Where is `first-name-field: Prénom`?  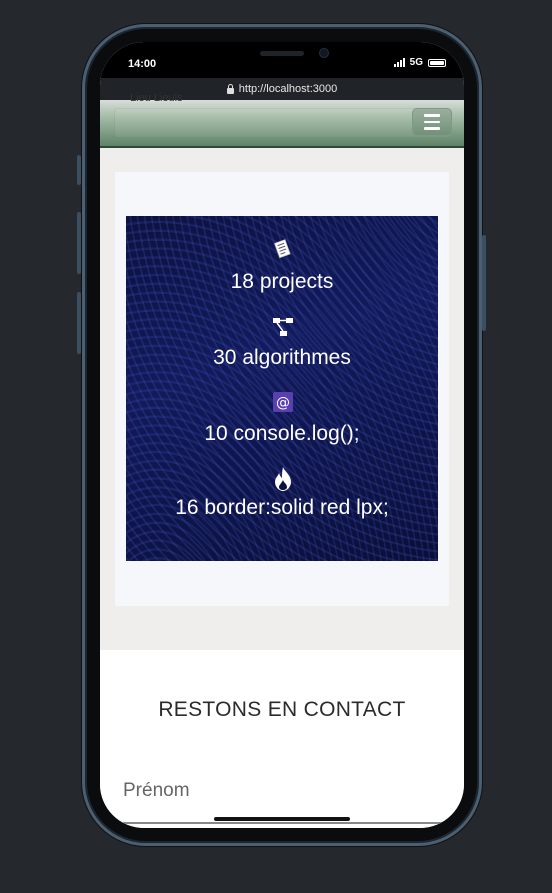
first-name-field: Prénom is located at coordinates (156, 791).